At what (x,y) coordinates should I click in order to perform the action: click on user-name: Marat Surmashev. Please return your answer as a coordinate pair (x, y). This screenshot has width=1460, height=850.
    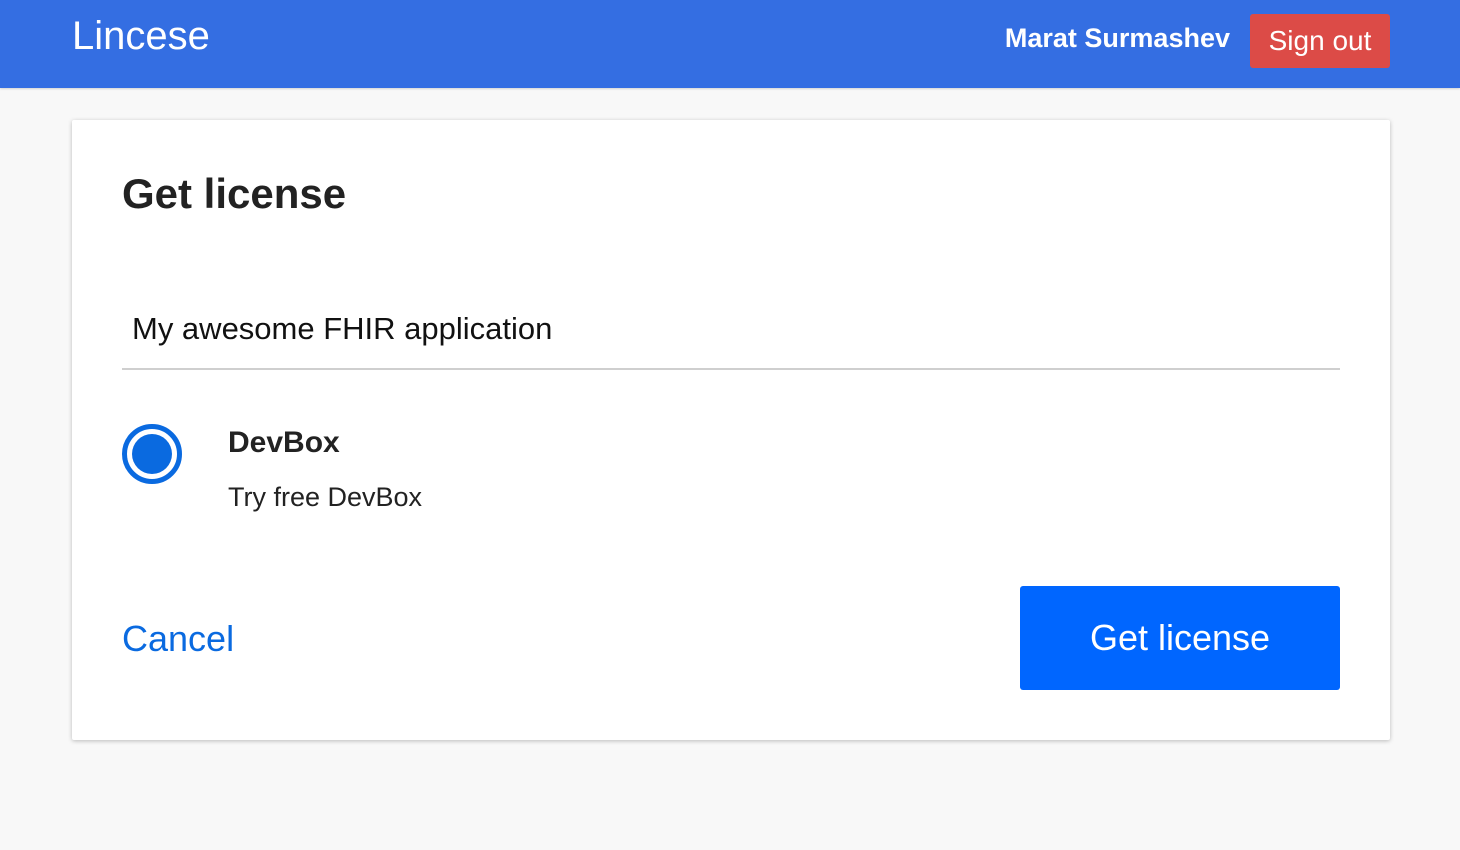
    Looking at the image, I should click on (1117, 38).